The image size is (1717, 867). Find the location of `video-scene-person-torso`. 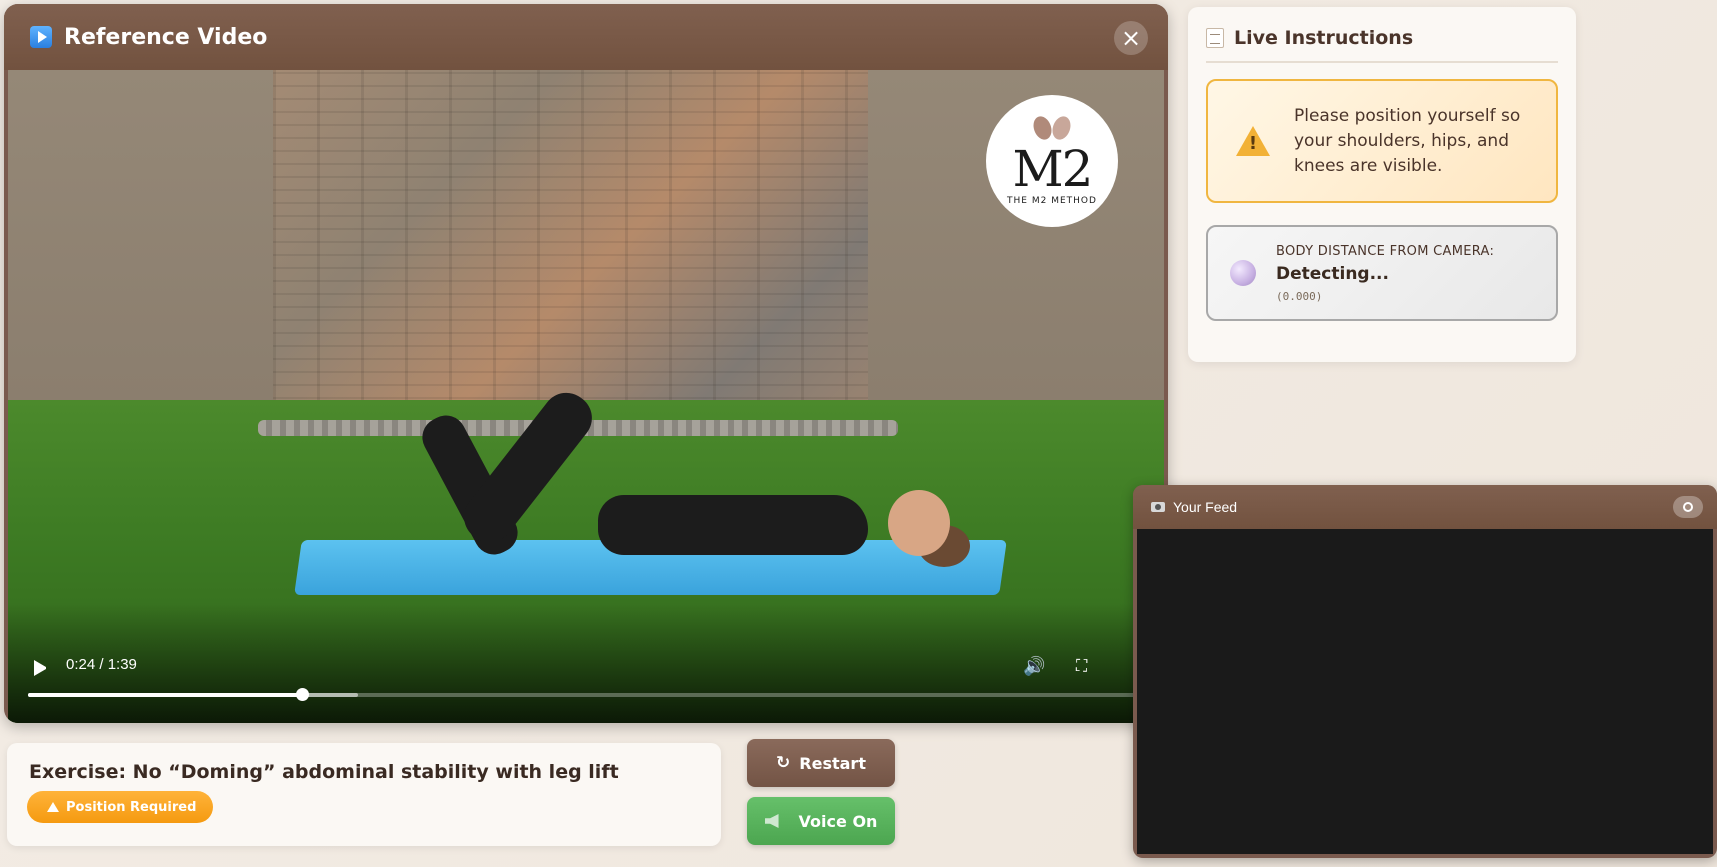

video-scene-person-torso is located at coordinates (733, 525).